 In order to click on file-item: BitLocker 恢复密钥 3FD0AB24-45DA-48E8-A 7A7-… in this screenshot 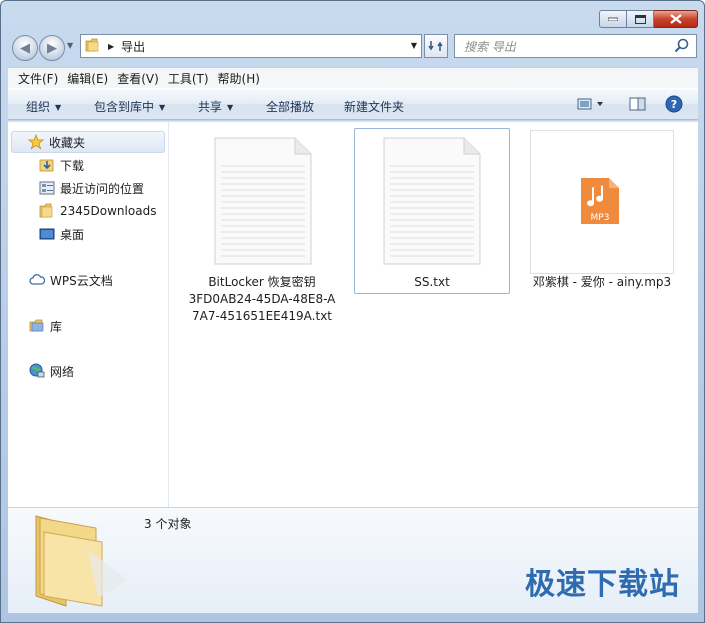, I will do `click(262, 228)`.